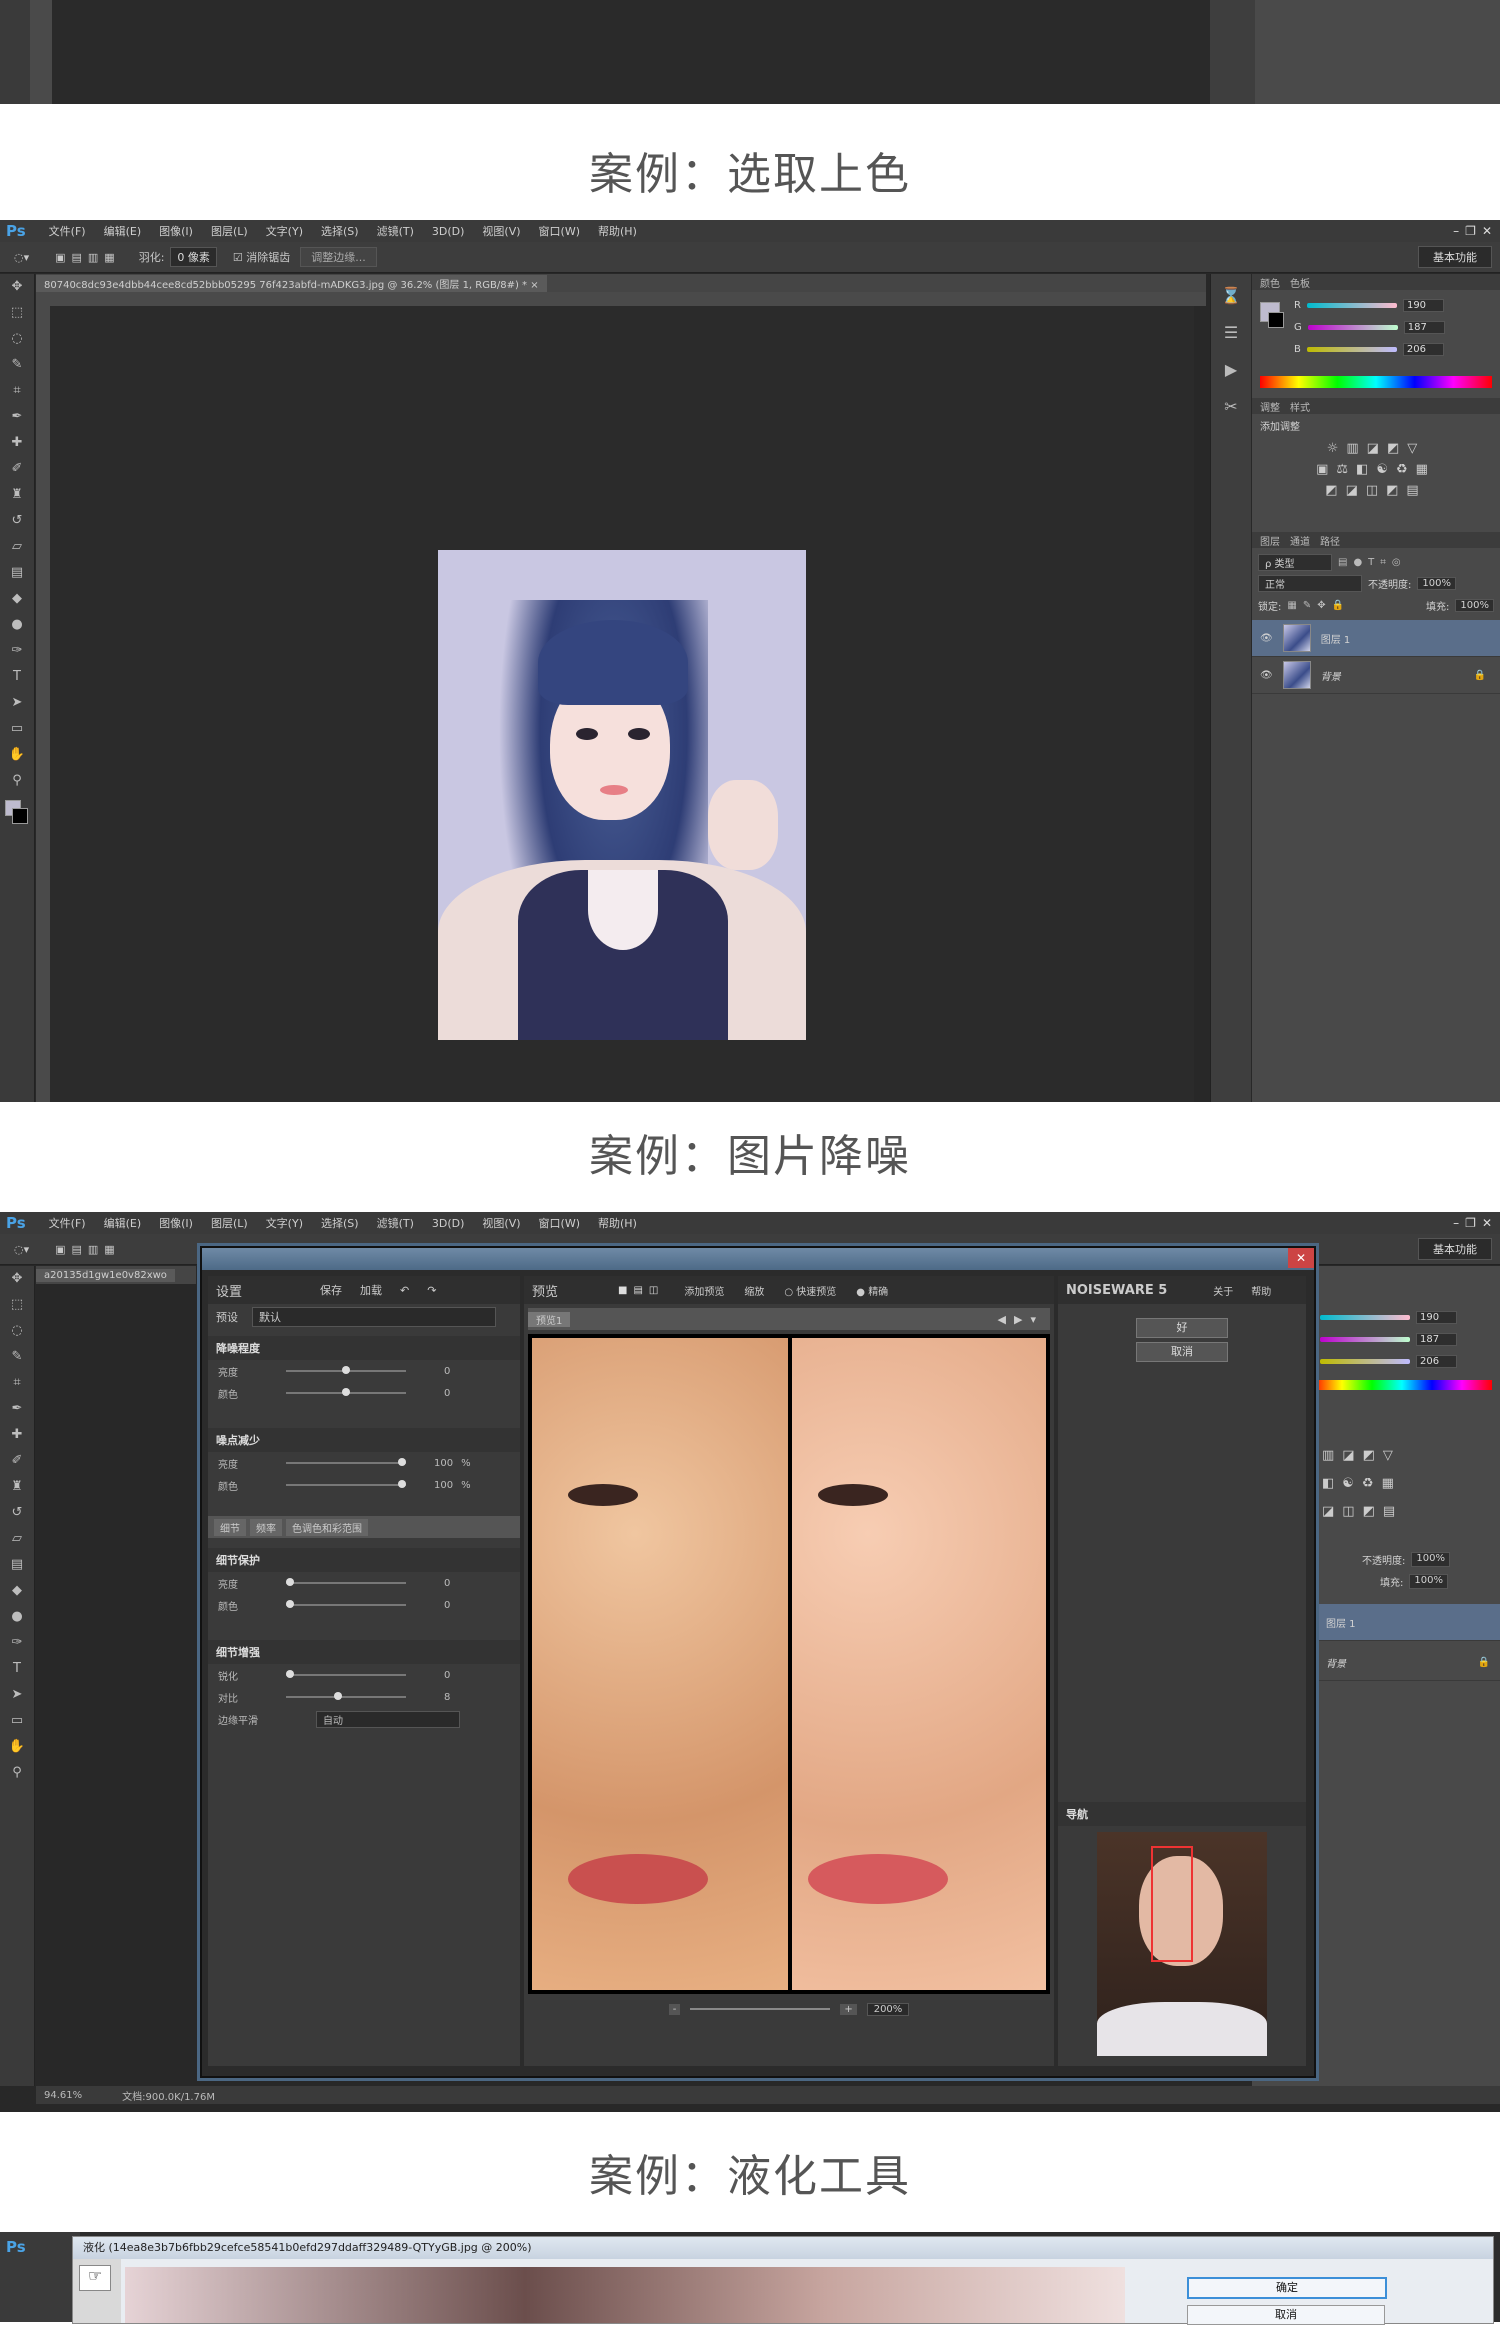 The width and height of the screenshot is (1500, 2325). What do you see at coordinates (704, 1290) in the screenshot?
I see `add-preview-button: 添加预览` at bounding box center [704, 1290].